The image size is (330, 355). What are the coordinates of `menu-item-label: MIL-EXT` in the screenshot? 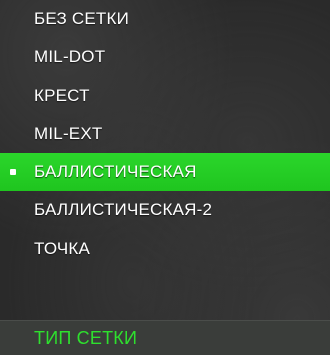 It's located at (68, 133).